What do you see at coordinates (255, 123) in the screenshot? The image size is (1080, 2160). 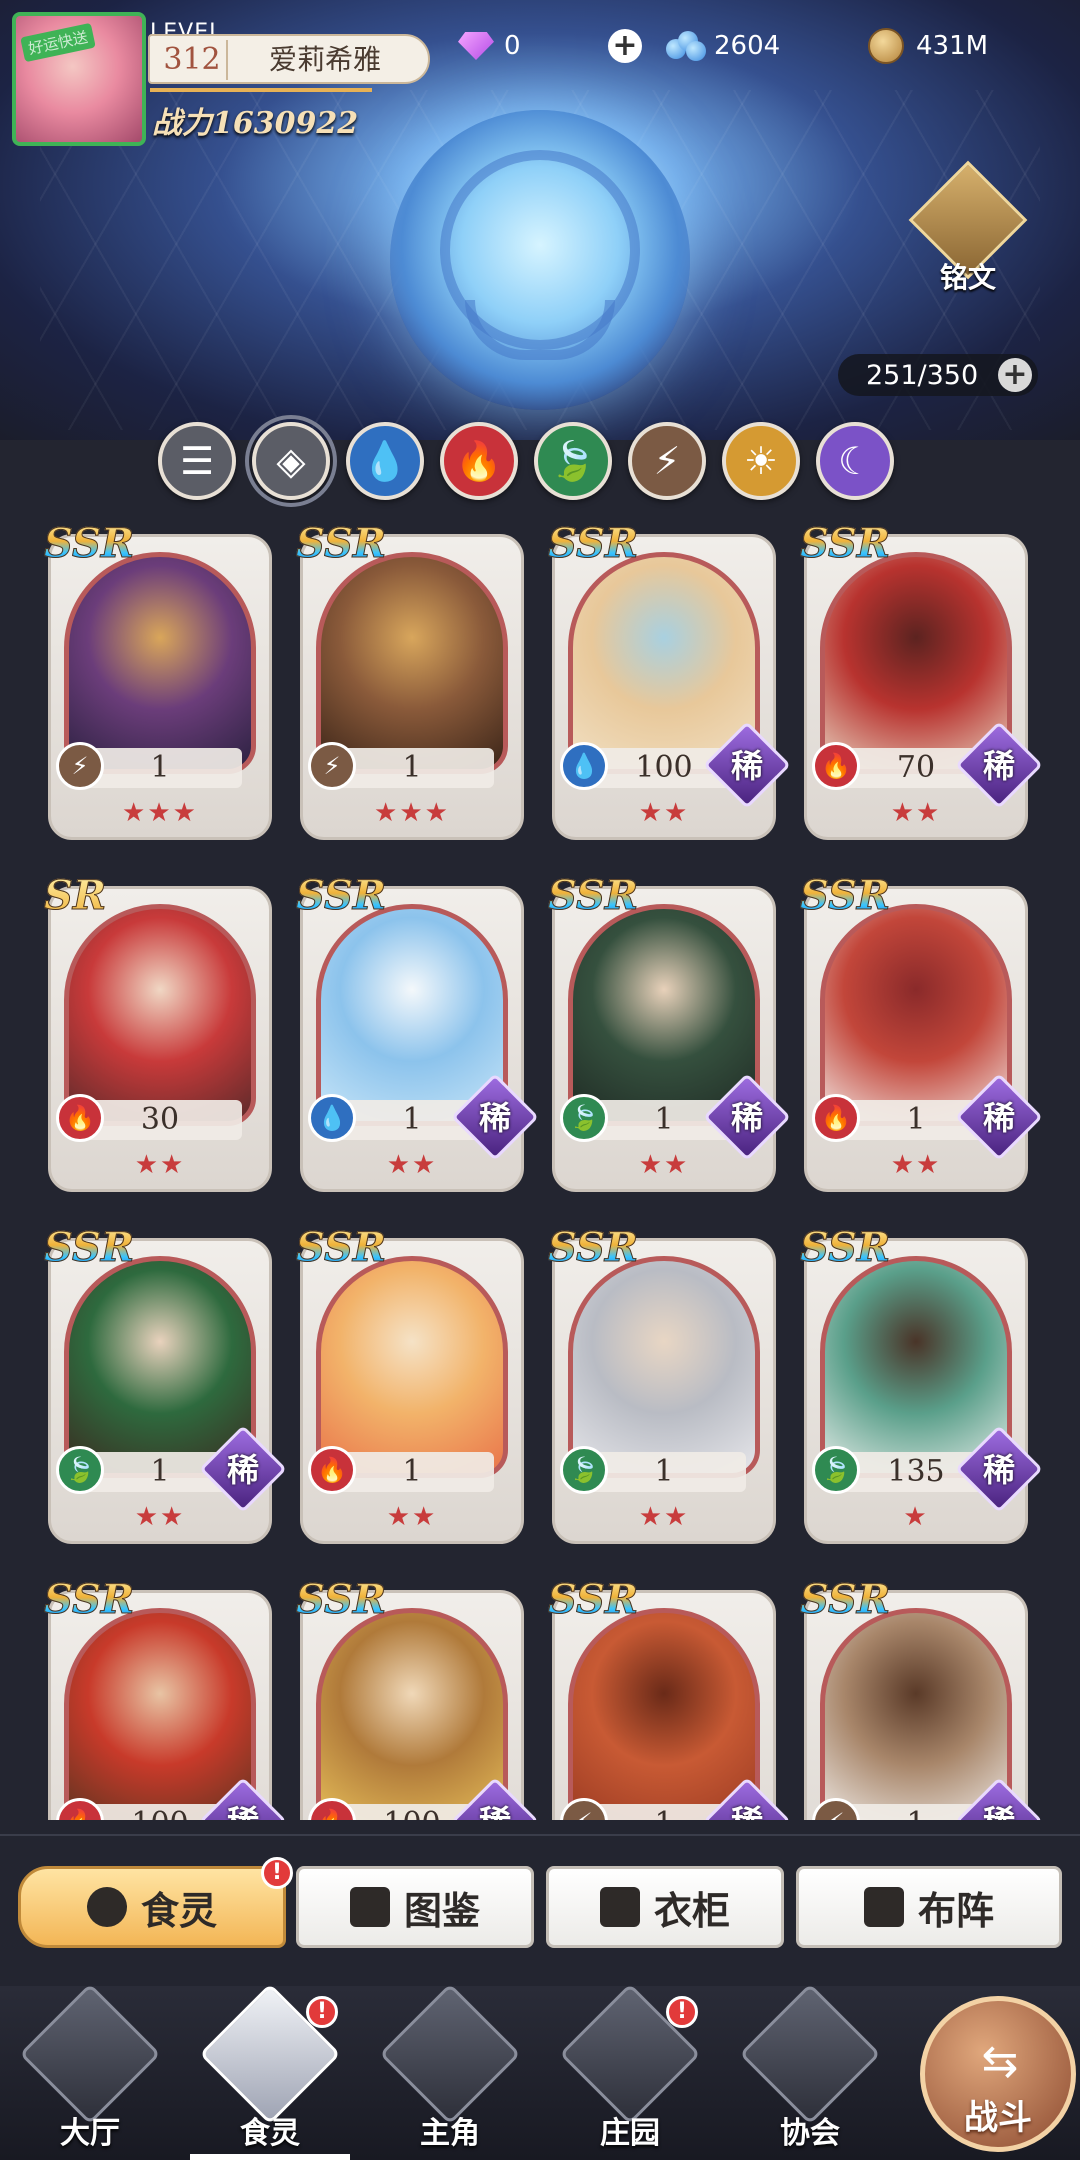 I see `combat-power: 战力1630922` at bounding box center [255, 123].